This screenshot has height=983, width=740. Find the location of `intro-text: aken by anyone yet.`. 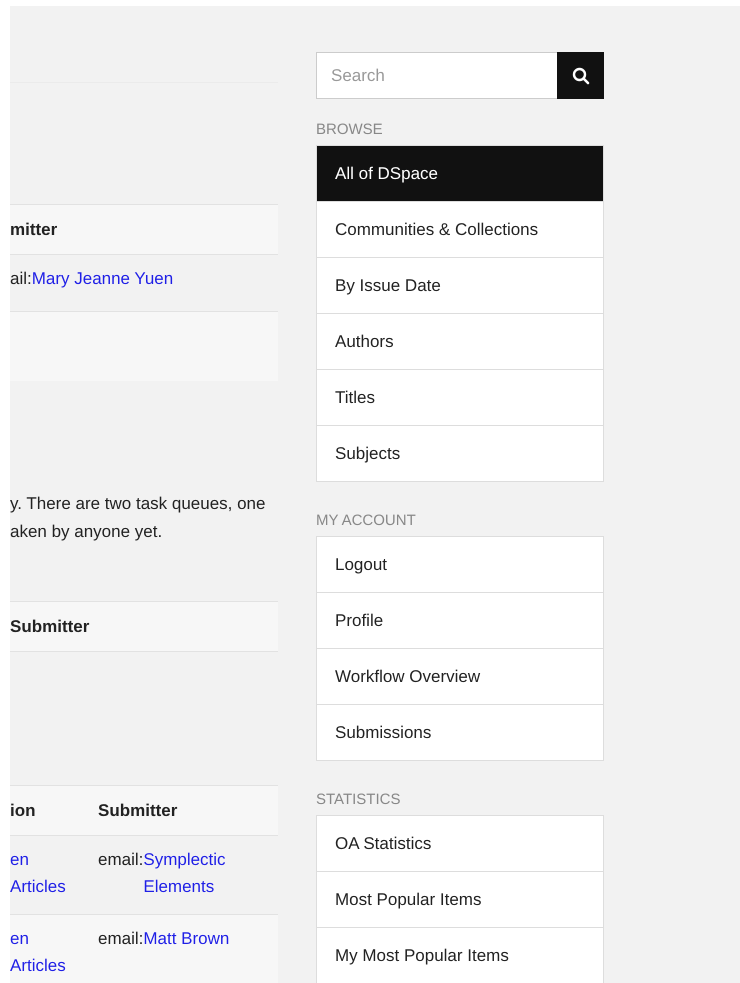

intro-text: aken by anyone yet. is located at coordinates (87, 532).